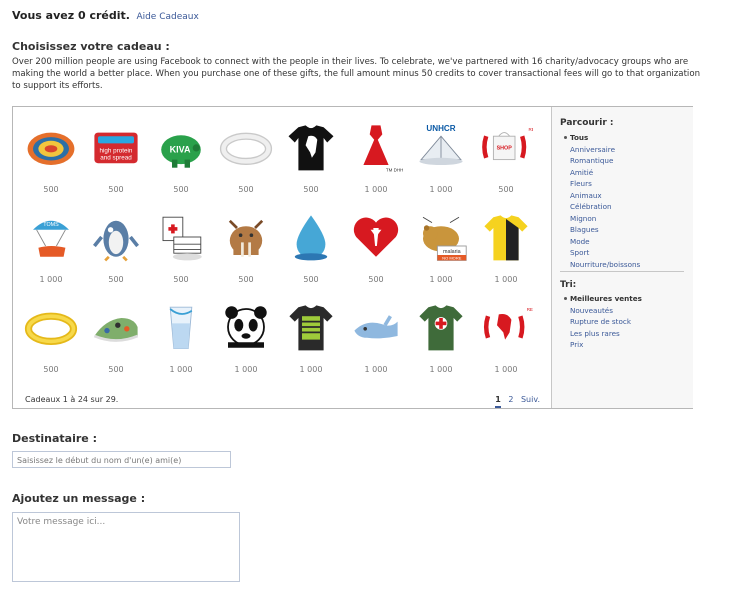  What do you see at coordinates (605, 173) in the screenshot?
I see `browse-item: Amitié` at bounding box center [605, 173].